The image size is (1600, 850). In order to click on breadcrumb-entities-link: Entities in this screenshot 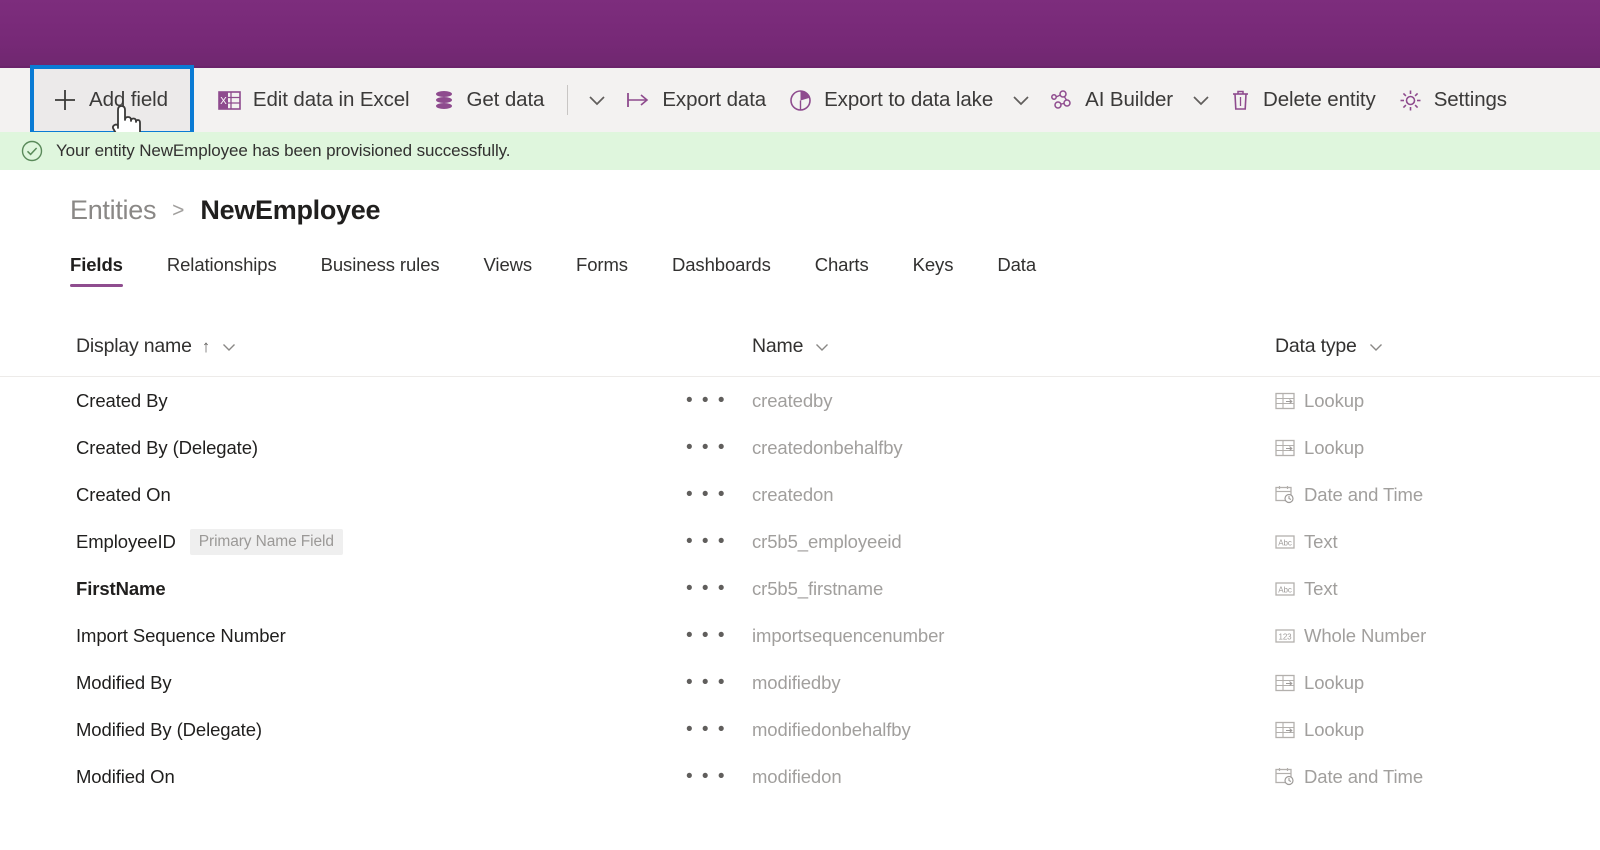, I will do `click(113, 210)`.